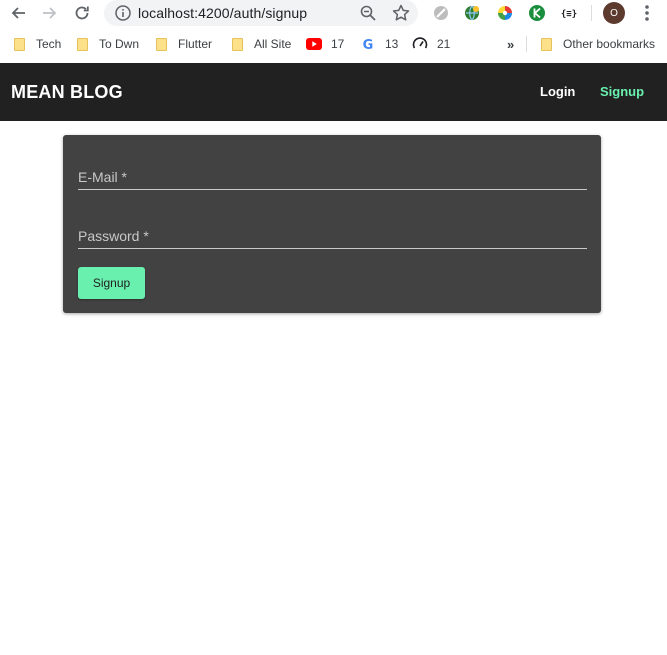 The image size is (667, 655). I want to click on extension-globe-icon, so click(472, 13).